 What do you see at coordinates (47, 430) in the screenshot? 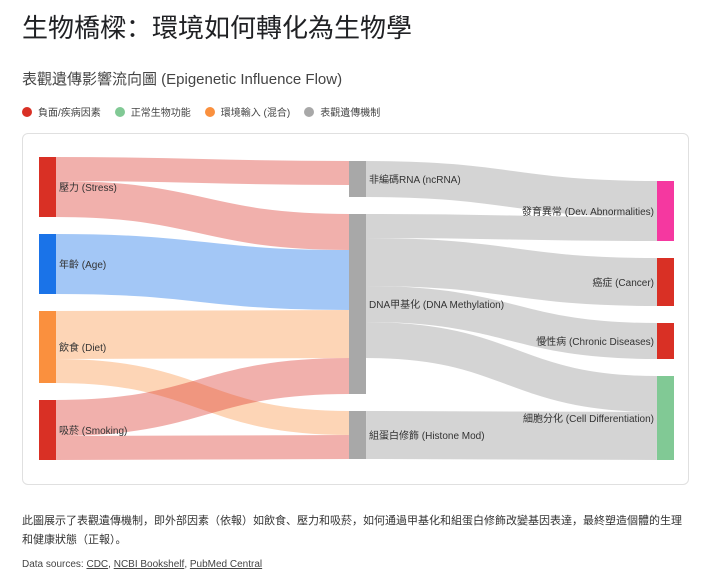
I see `node-smoking` at bounding box center [47, 430].